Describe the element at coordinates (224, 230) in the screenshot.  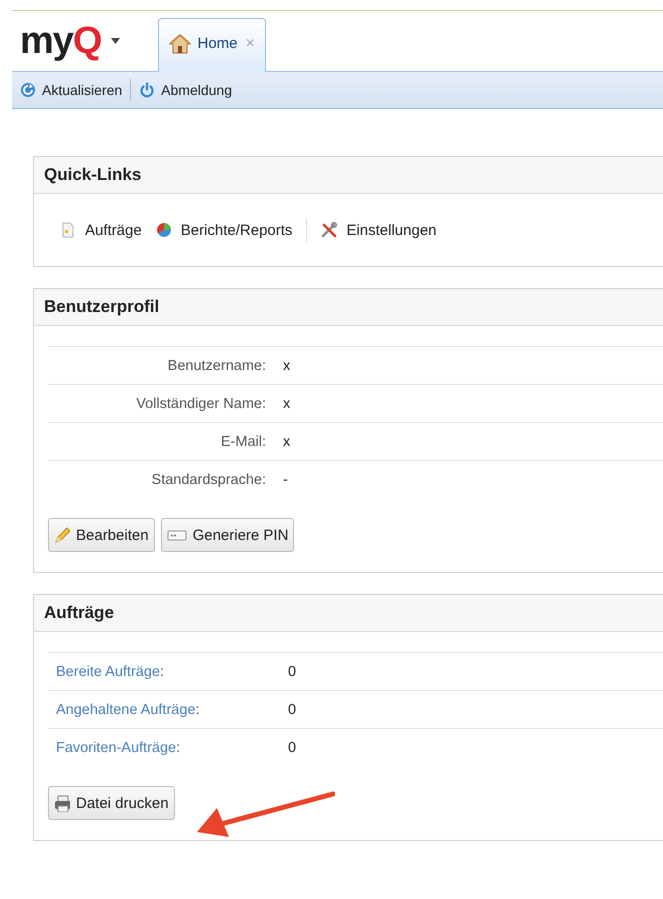
I see `quick-link: Berichte/Reports` at that location.